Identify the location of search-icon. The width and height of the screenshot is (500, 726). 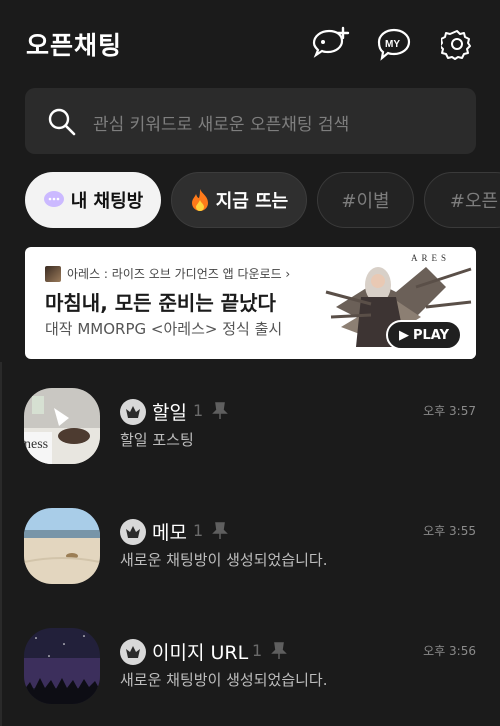
(62, 124).